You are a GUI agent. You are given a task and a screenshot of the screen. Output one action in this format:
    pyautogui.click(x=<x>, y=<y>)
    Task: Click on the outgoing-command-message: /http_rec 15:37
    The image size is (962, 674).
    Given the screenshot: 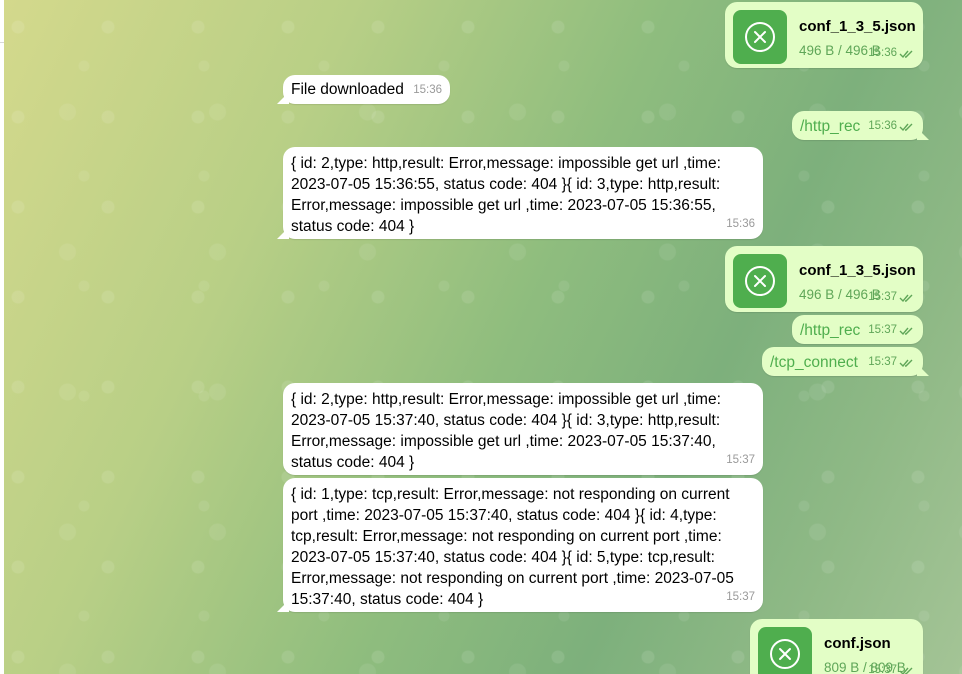 What is the action you would take?
    pyautogui.click(x=857, y=329)
    